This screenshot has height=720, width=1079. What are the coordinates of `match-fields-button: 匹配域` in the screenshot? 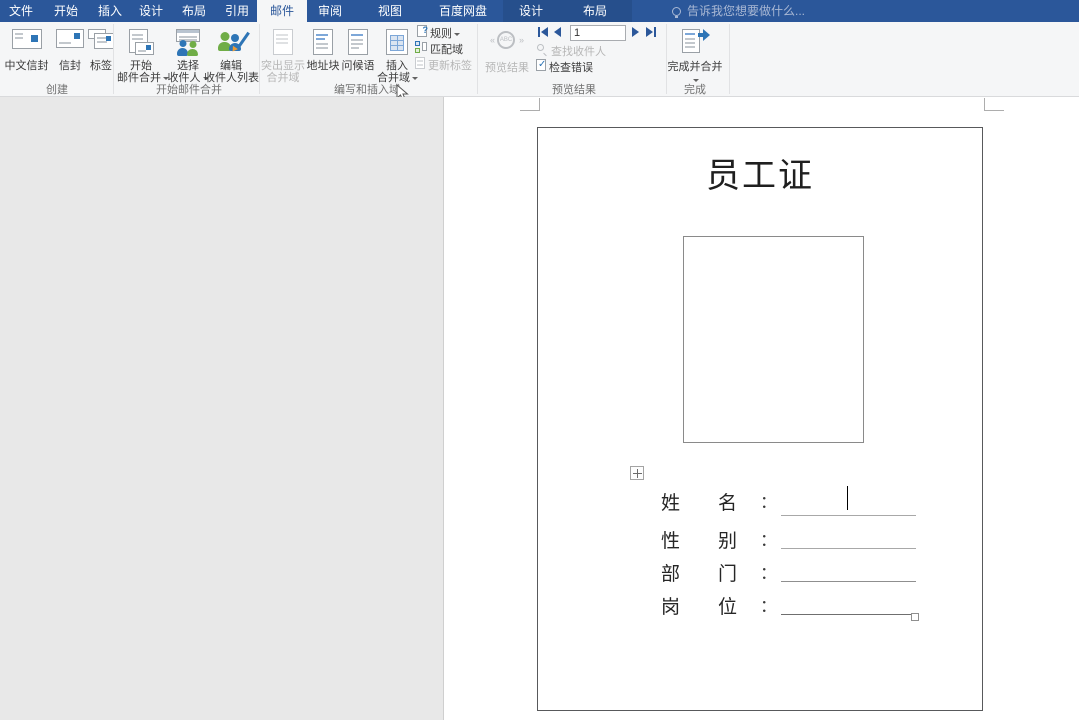 It's located at (439, 49).